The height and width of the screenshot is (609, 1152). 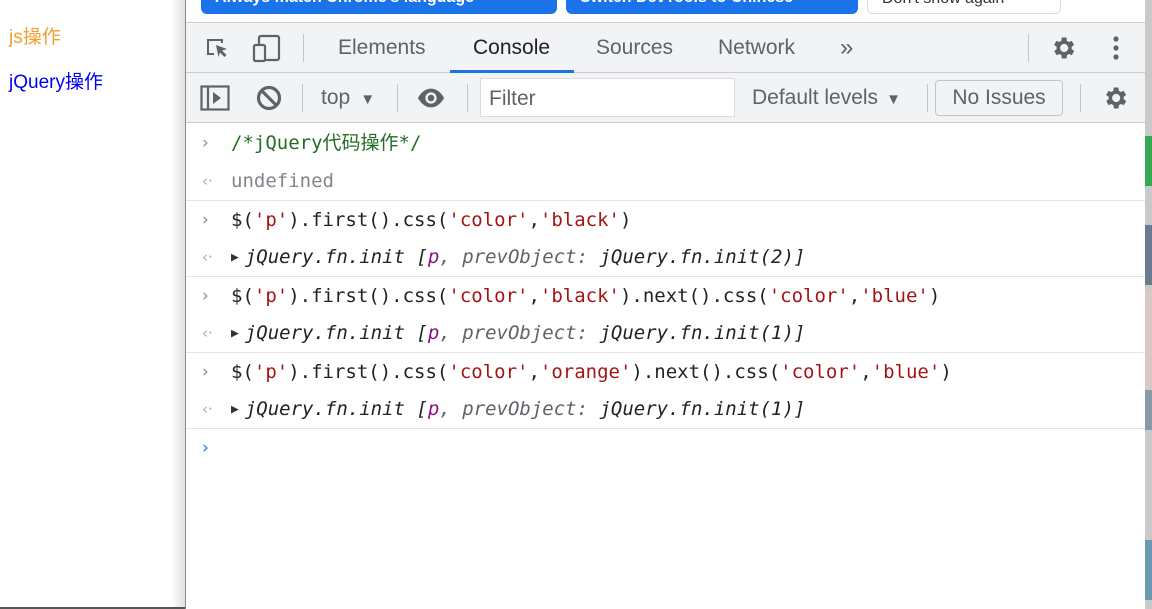 What do you see at coordinates (1063, 48) in the screenshot?
I see `settings-gear-icon` at bounding box center [1063, 48].